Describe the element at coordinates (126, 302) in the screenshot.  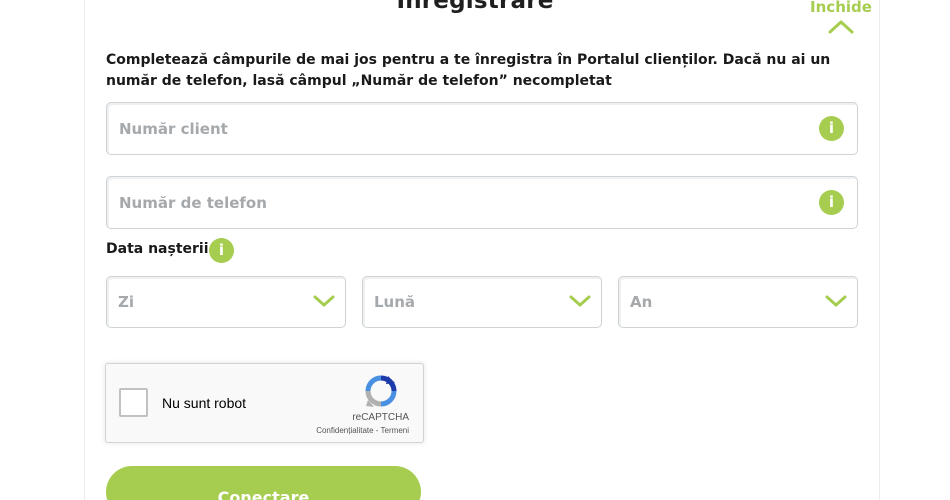
I see `day-select-label: Zi` at that location.